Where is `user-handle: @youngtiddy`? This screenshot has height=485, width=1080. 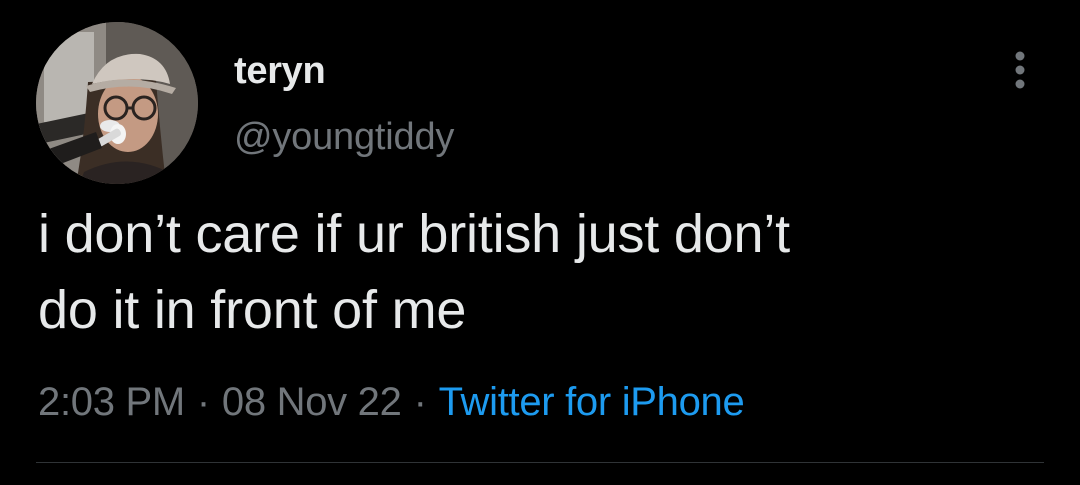 user-handle: @youngtiddy is located at coordinates (344, 137).